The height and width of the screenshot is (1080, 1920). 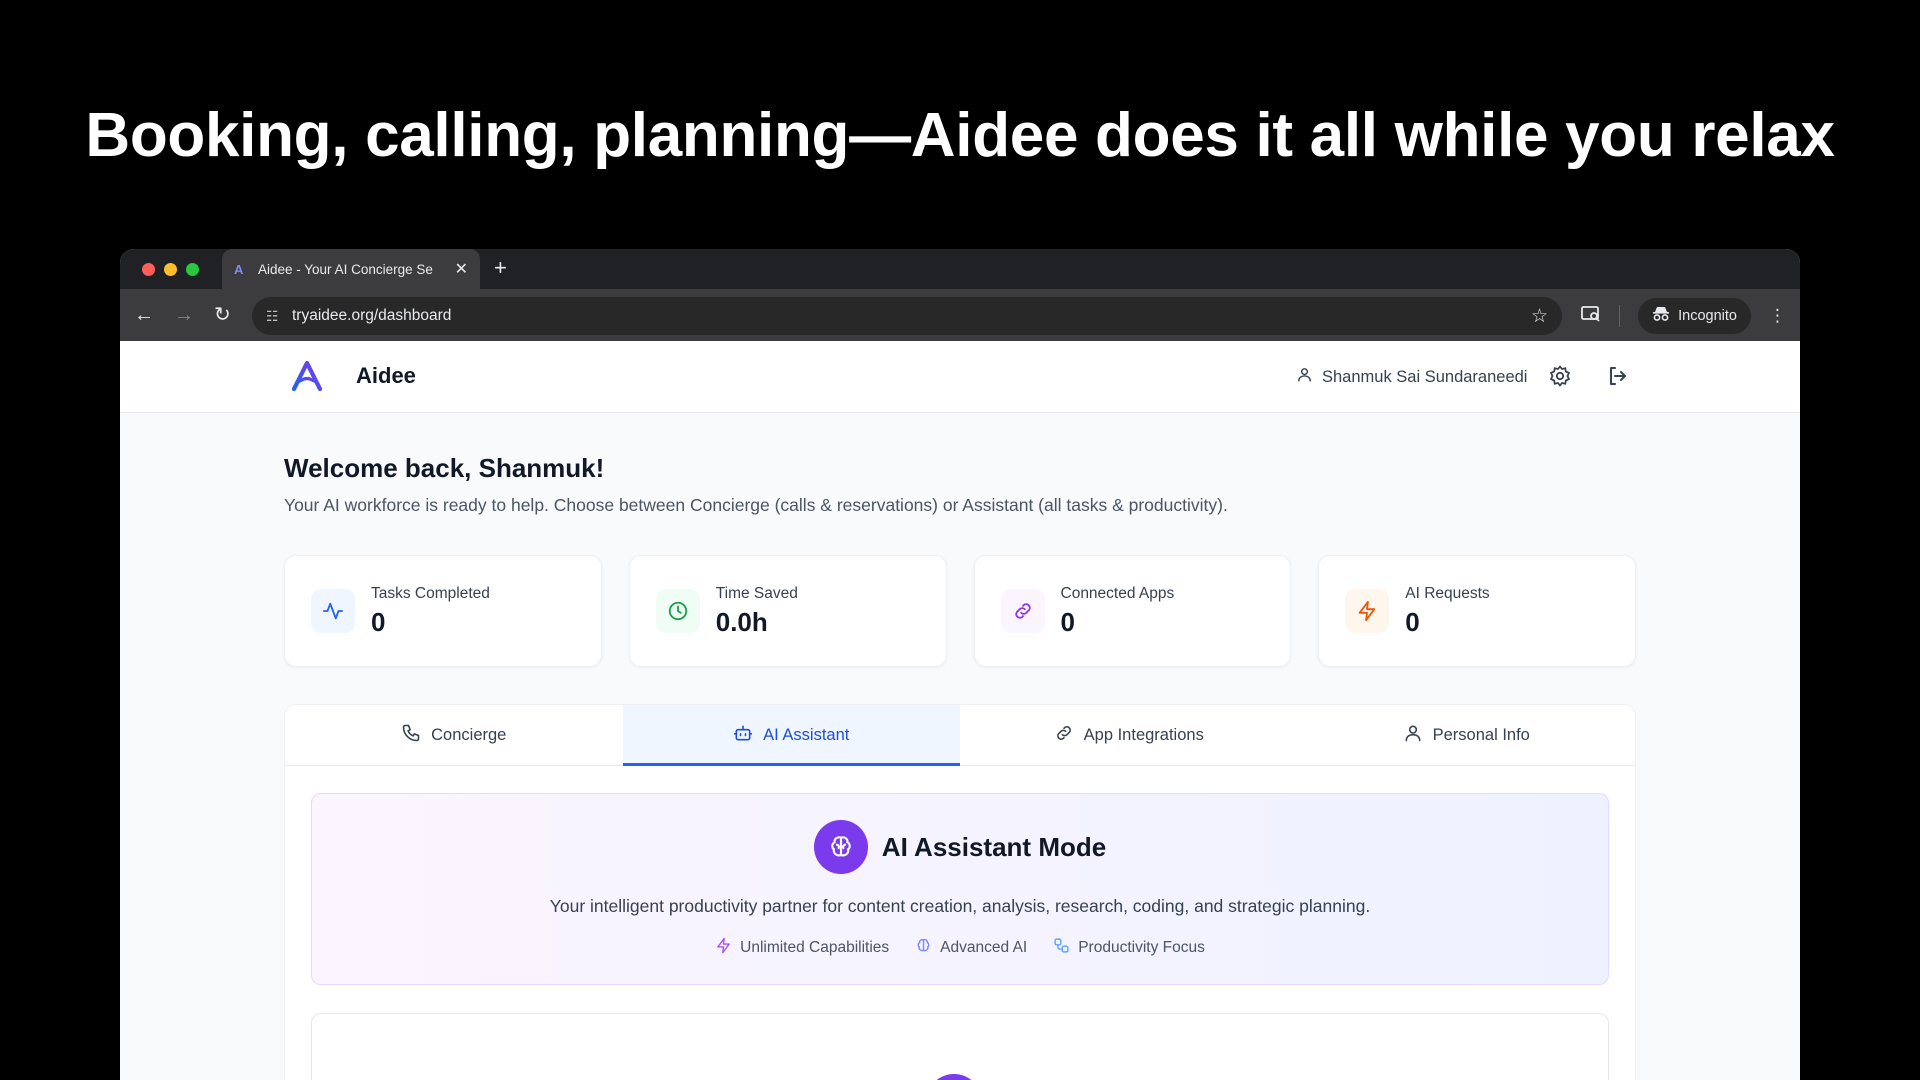 What do you see at coordinates (222, 315) in the screenshot?
I see `reload-icon: ↻` at bounding box center [222, 315].